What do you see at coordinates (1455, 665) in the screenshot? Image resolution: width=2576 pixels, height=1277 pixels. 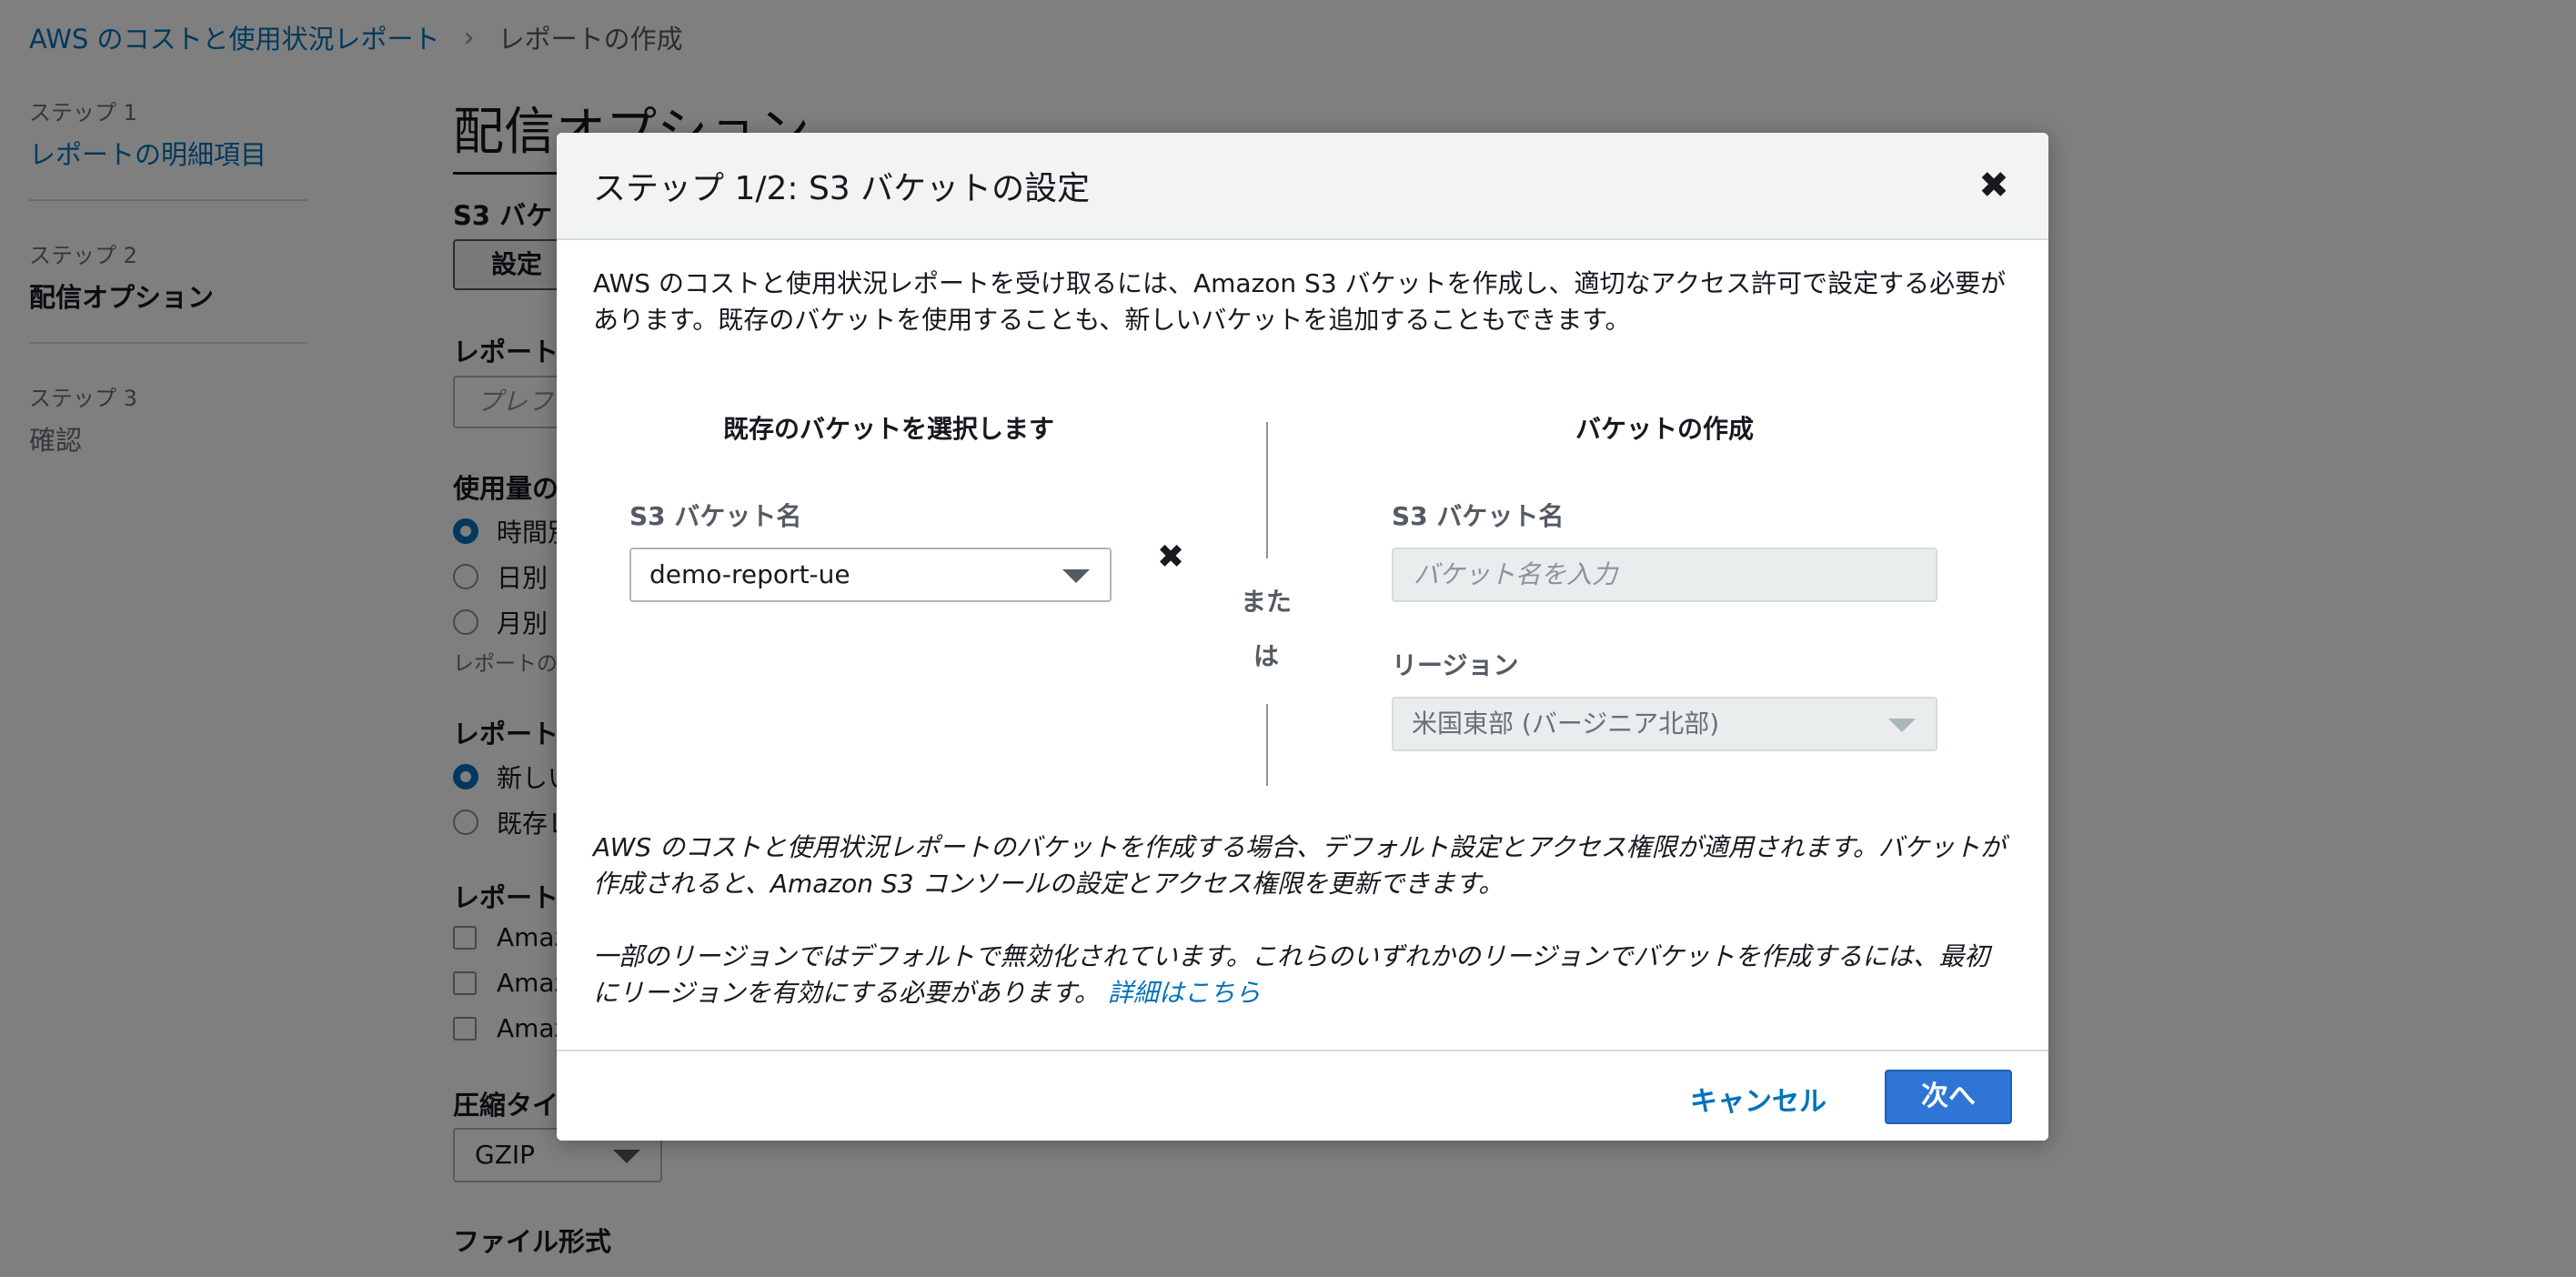 I see `region-label: リージョン` at bounding box center [1455, 665].